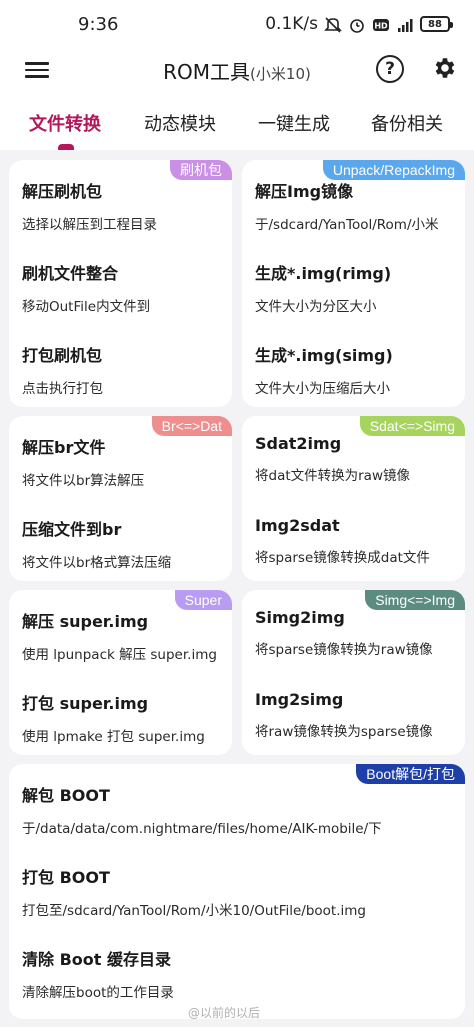  I want to click on item-title: 打包刷机包, so click(62, 355).